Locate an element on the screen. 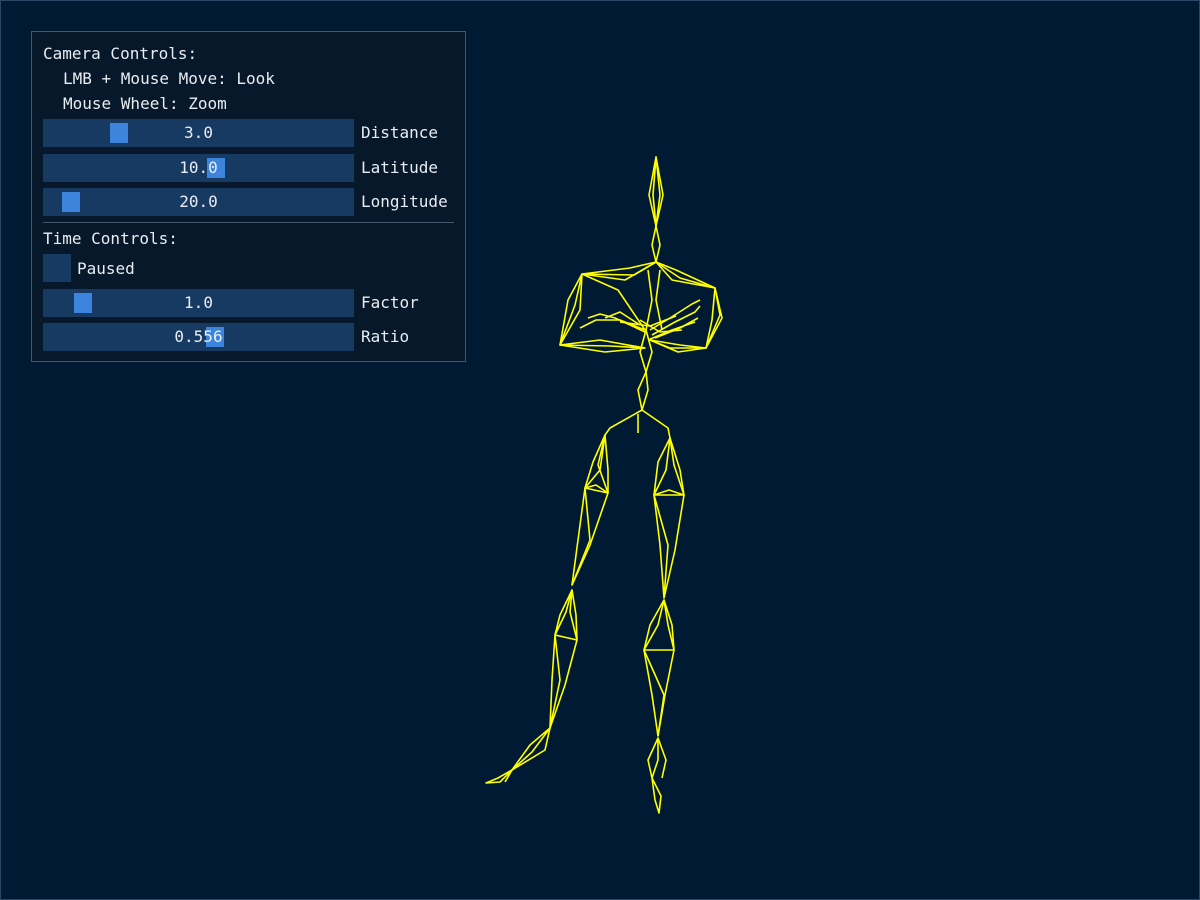  paused-checkbox is located at coordinates (57, 268).